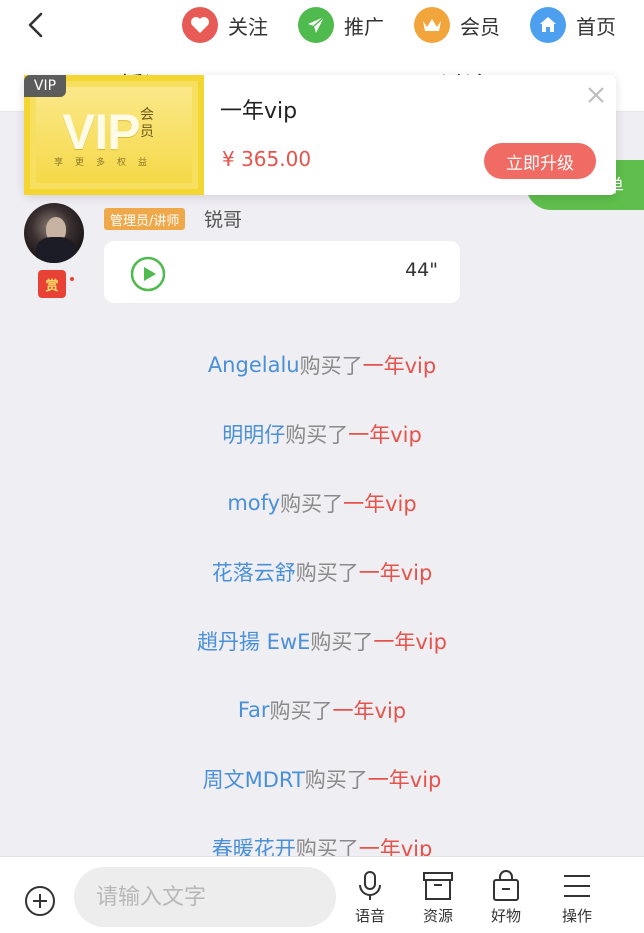 The width and height of the screenshot is (644, 933). What do you see at coordinates (438, 886) in the screenshot?
I see `archive-box-icon` at bounding box center [438, 886].